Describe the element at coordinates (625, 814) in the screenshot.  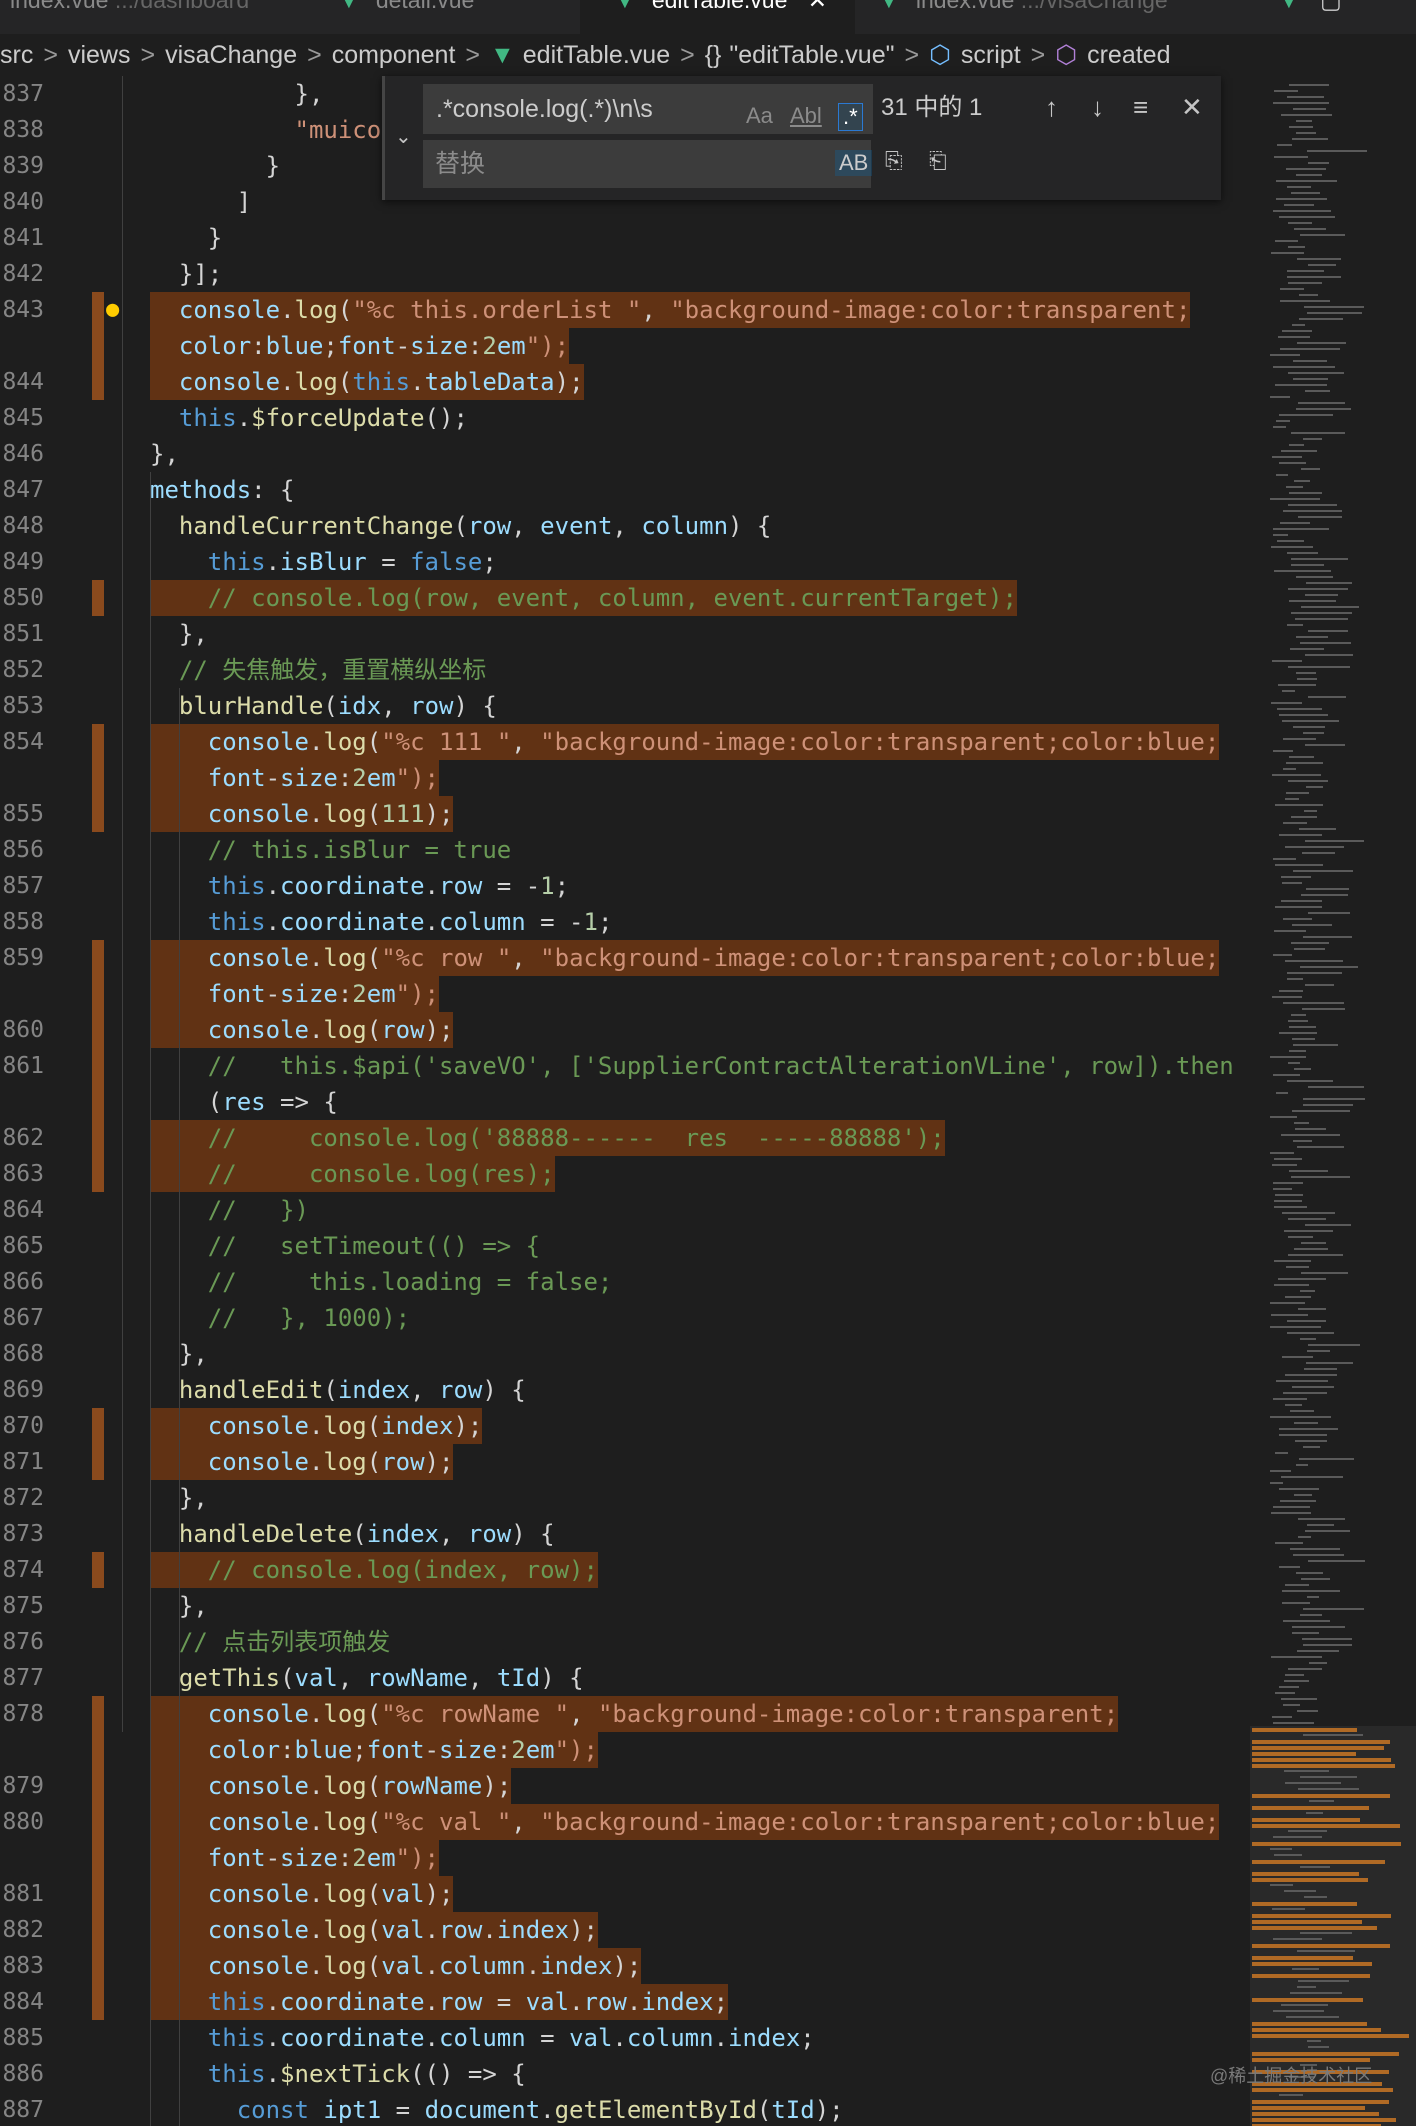
I see `code-line: 855 console.log(111);` at that location.